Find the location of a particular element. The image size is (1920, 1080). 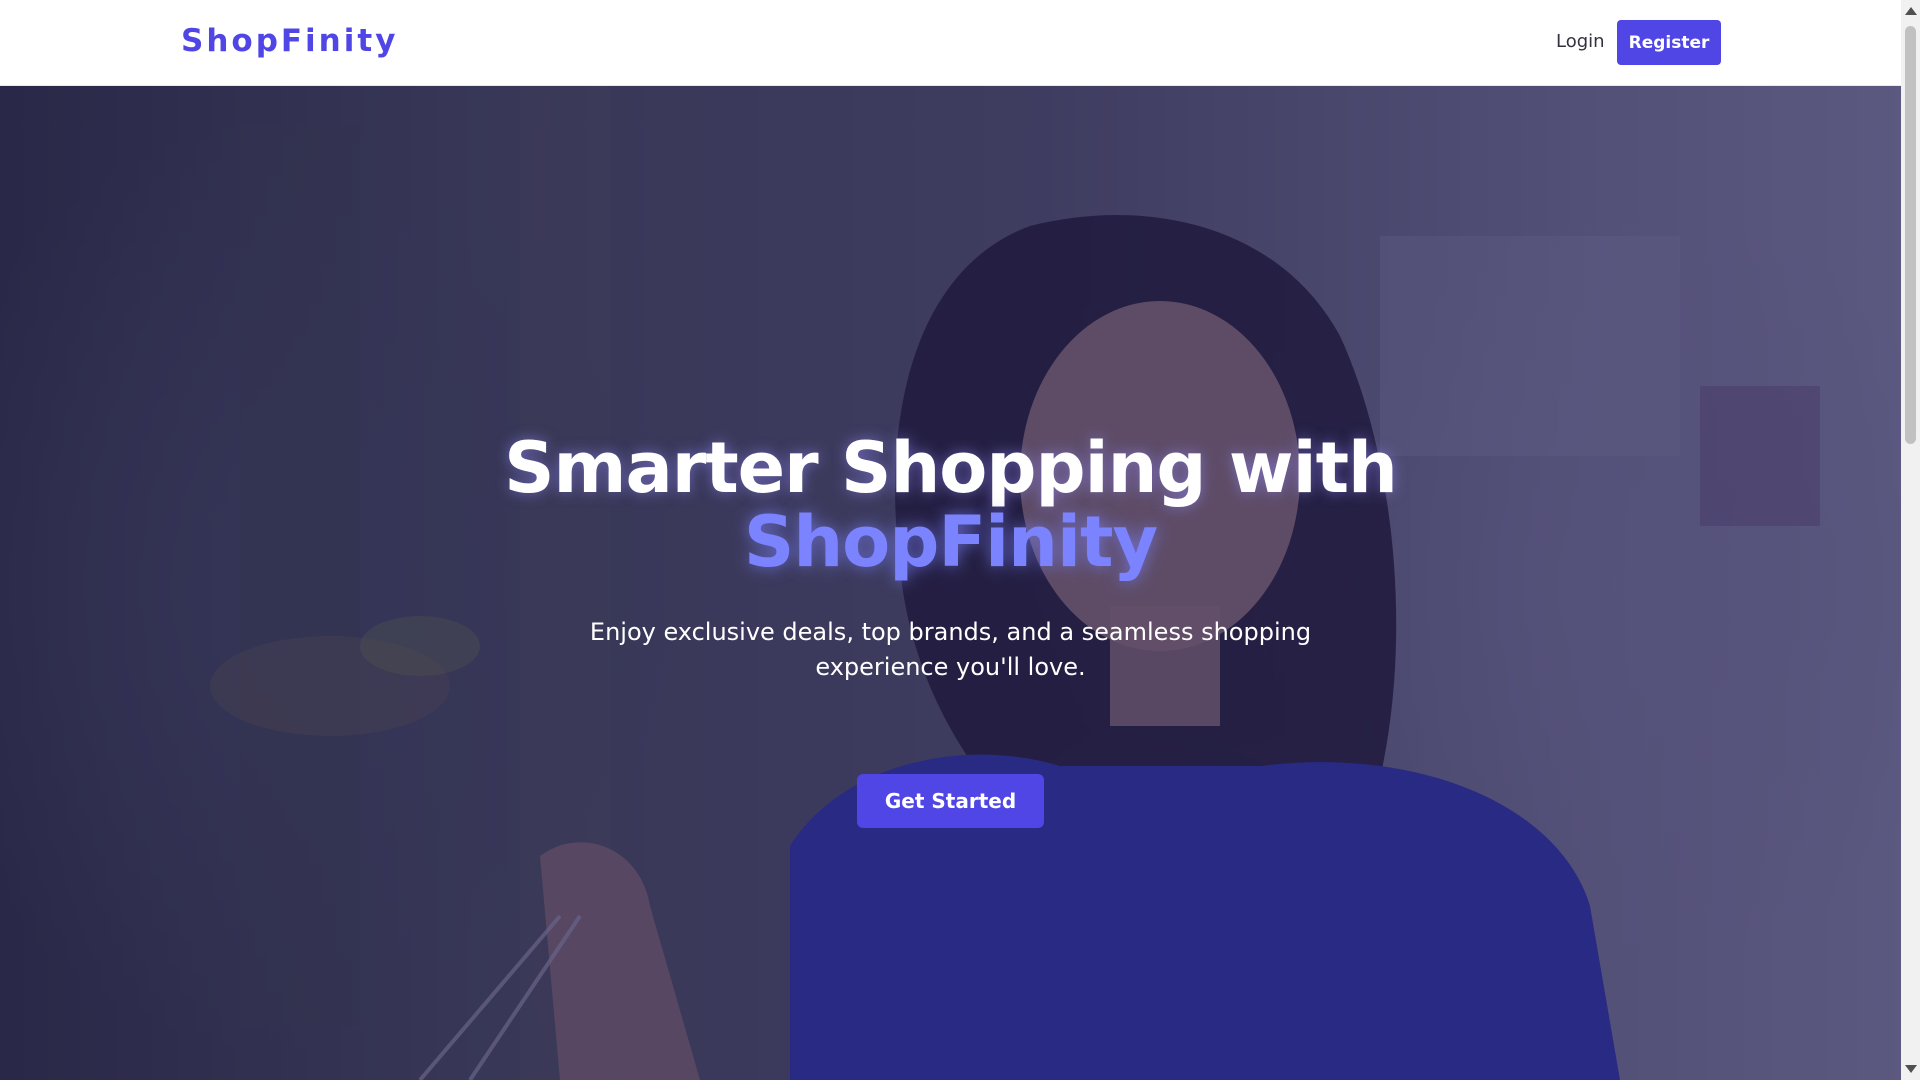

hero-title-line: Smarter Shopping with is located at coordinates (951, 468).